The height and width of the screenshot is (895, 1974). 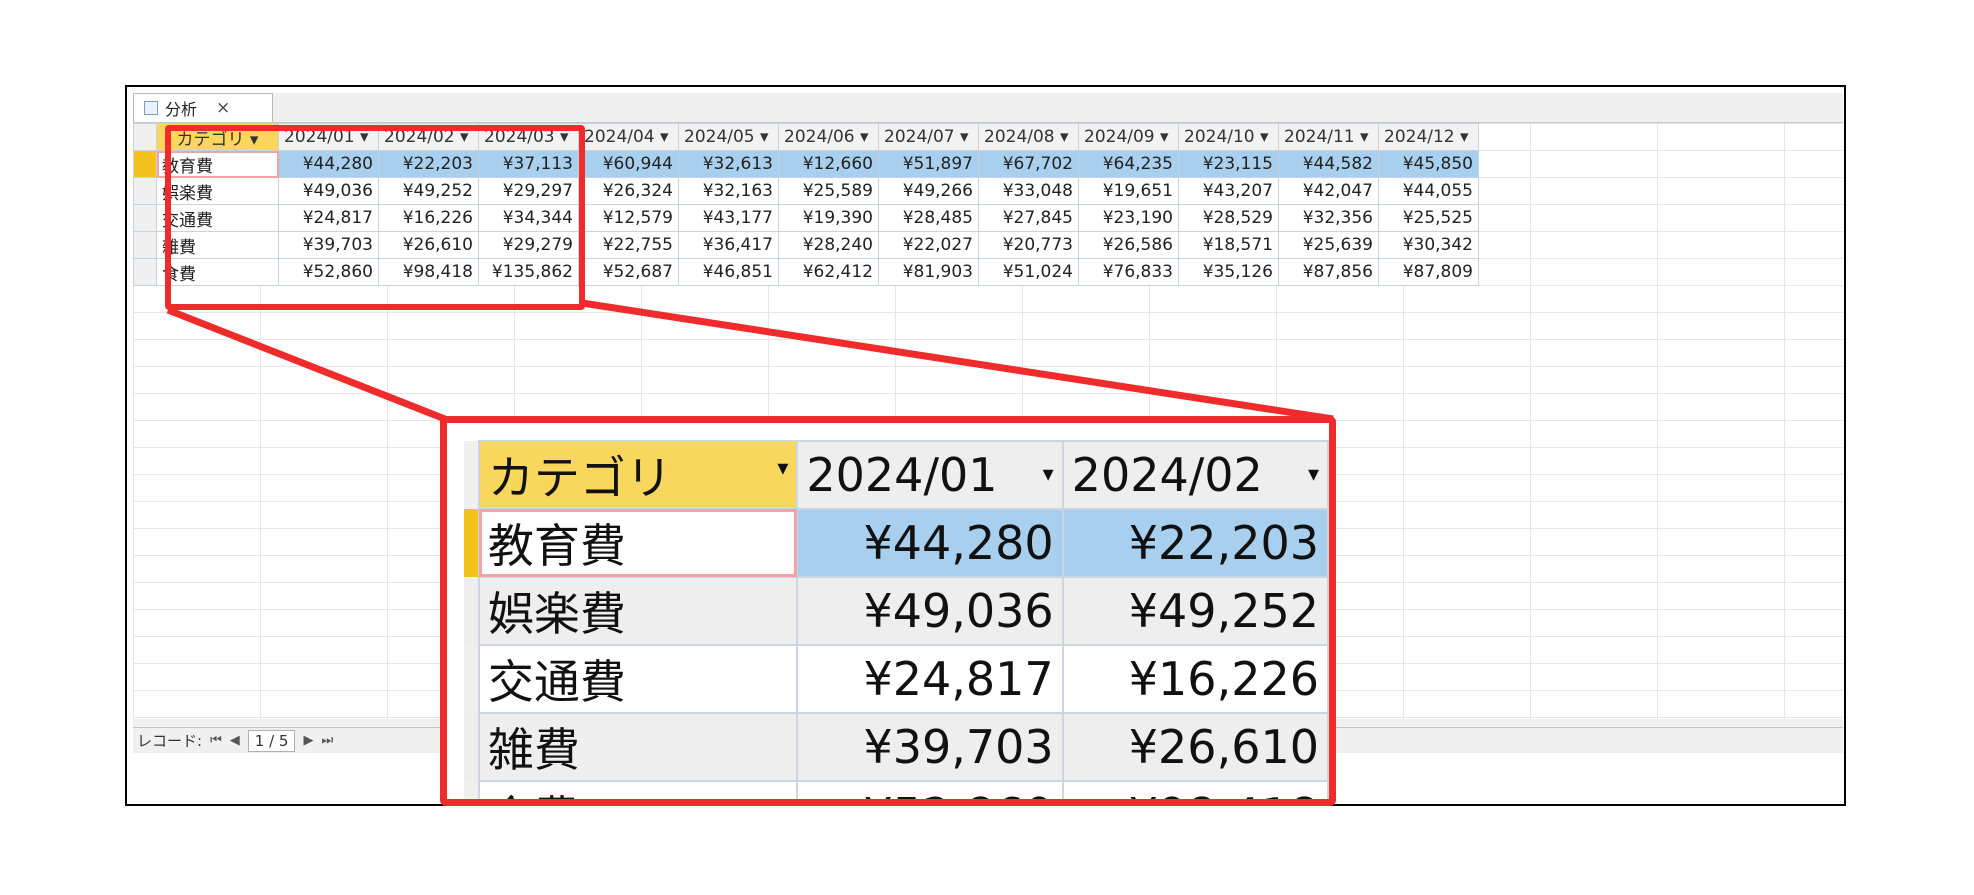 I want to click on cell-value: ¥52,860, so click(x=930, y=789).